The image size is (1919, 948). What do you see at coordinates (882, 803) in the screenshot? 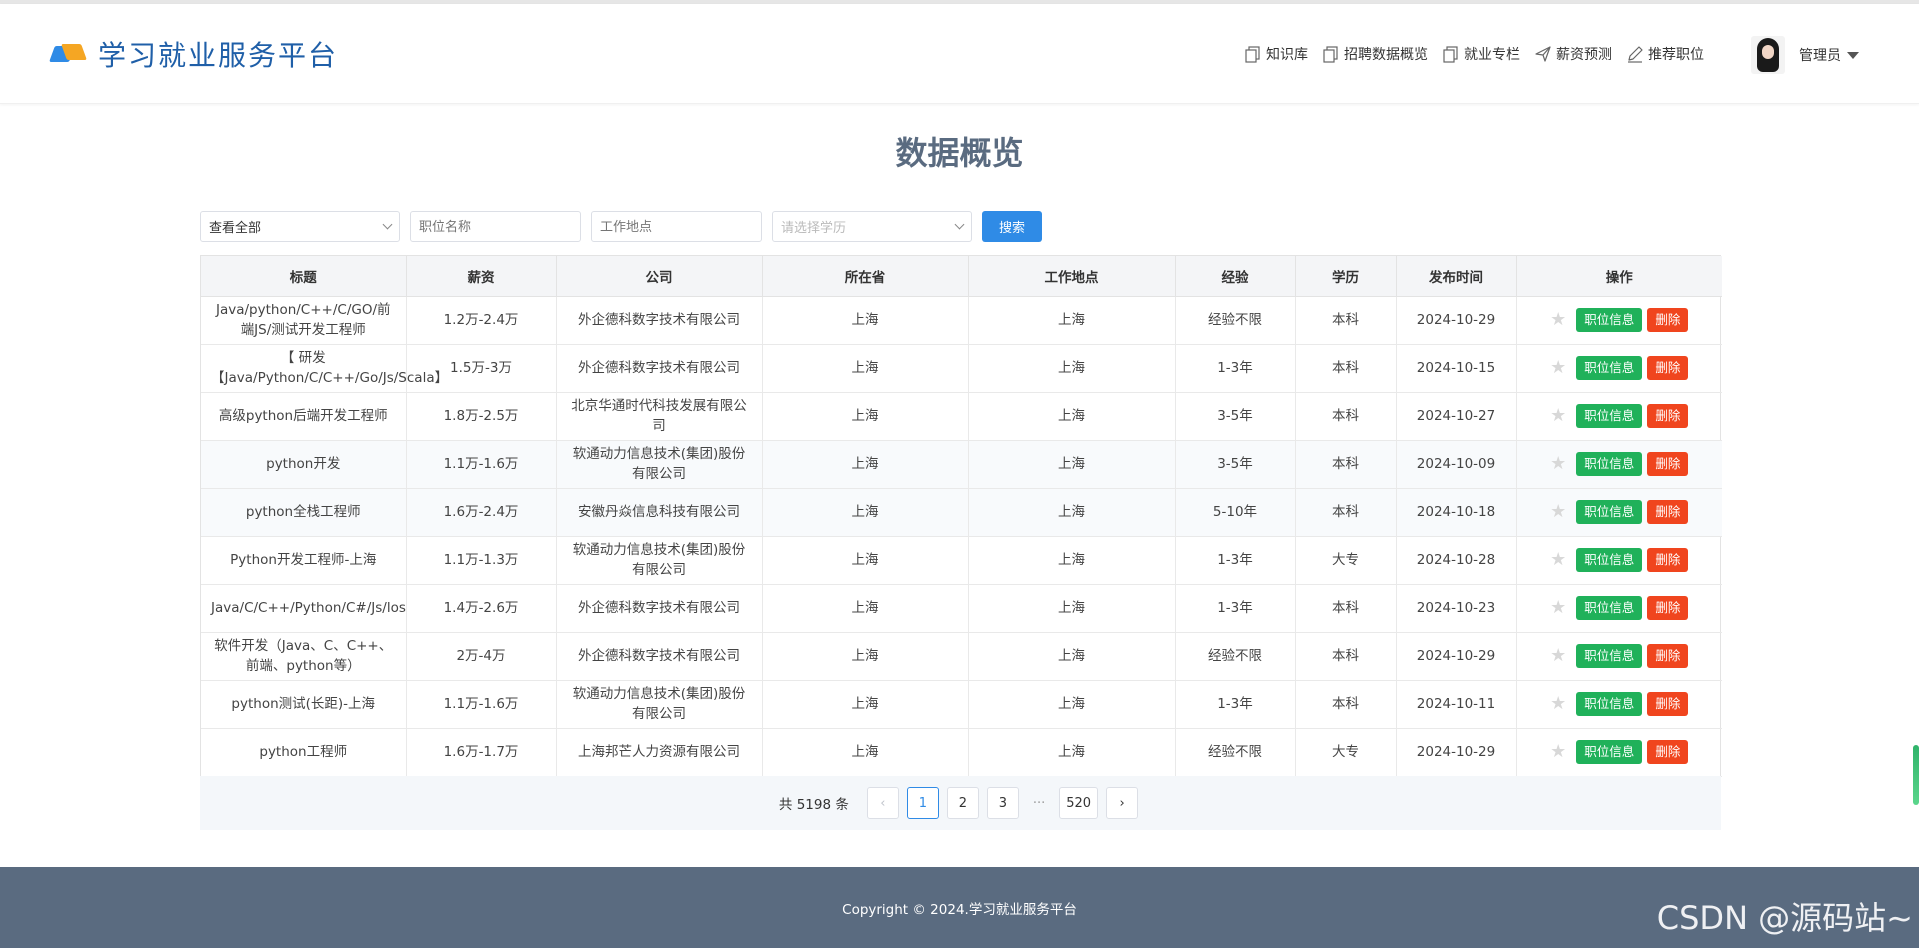
I see `prev-page-button: ‹` at bounding box center [882, 803].